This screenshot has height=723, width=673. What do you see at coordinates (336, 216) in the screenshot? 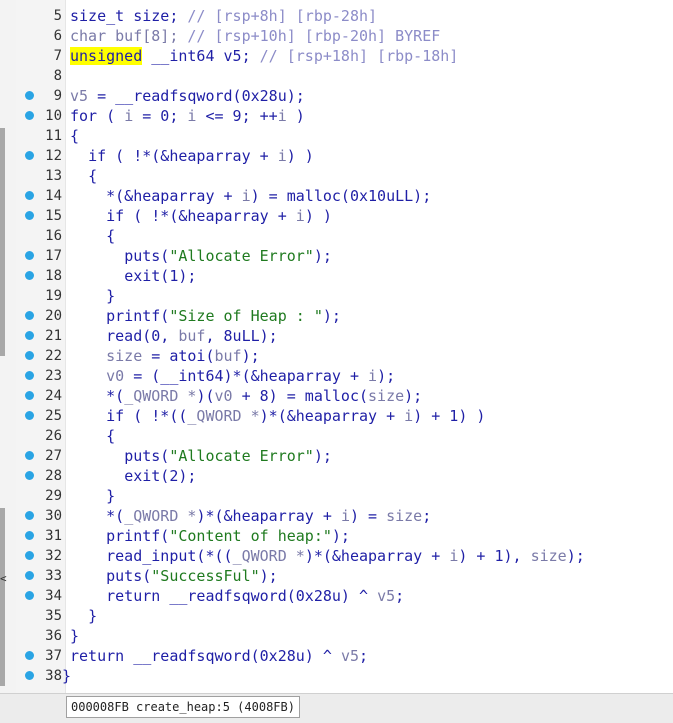
I see `code-line: 15 if ( !*(&heaparray + i) )` at bounding box center [336, 216].